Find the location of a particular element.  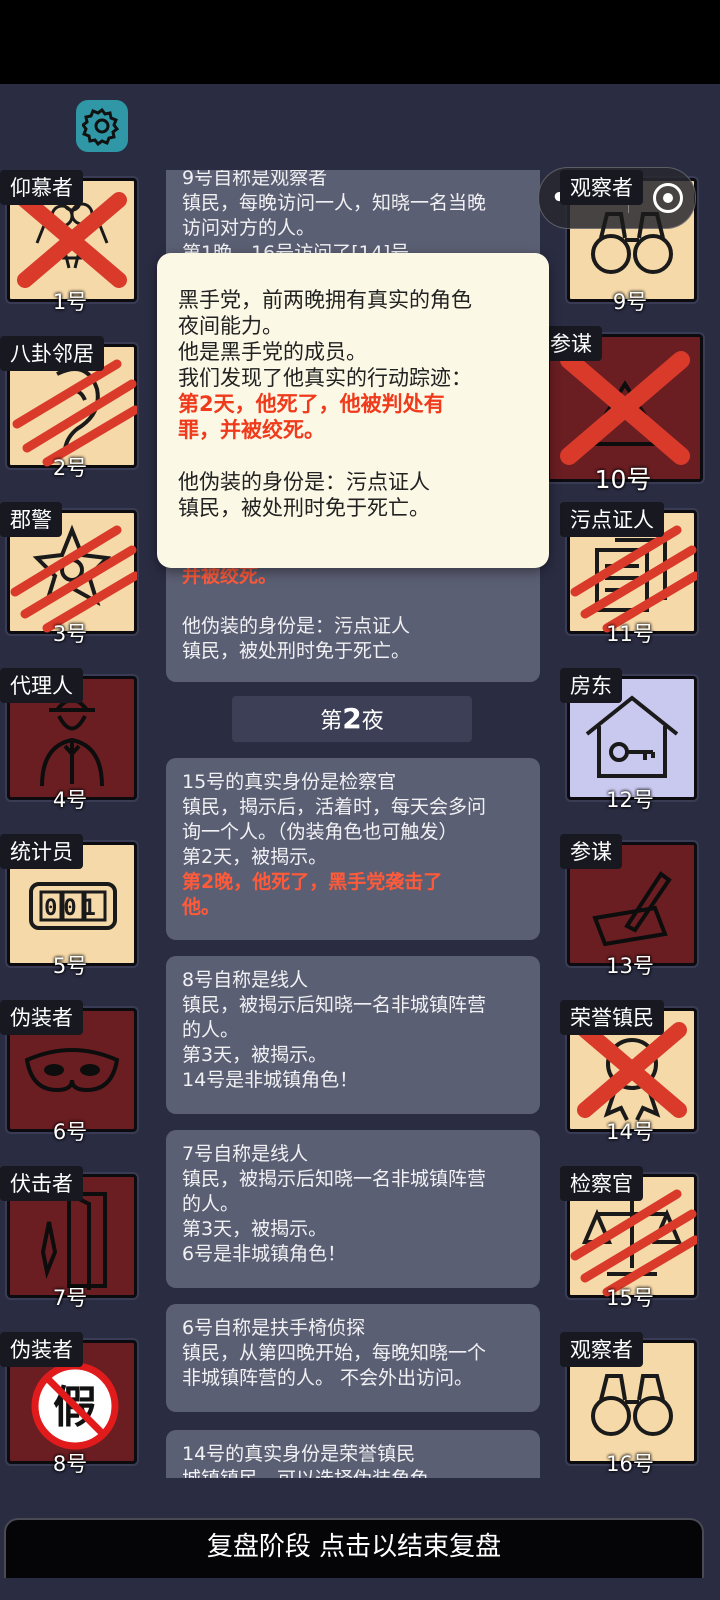

log-line: 7号自称是线人 is located at coordinates (245, 1154).